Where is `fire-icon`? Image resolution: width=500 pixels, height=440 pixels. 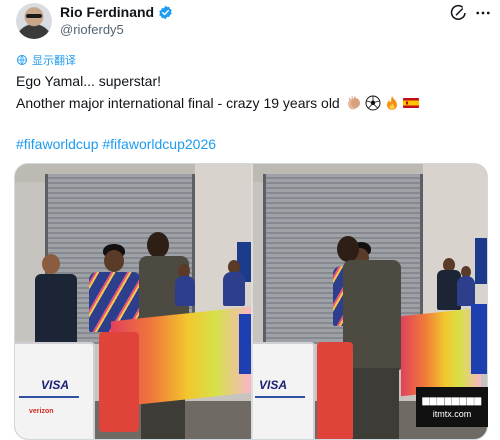
fire-icon is located at coordinates (391, 103).